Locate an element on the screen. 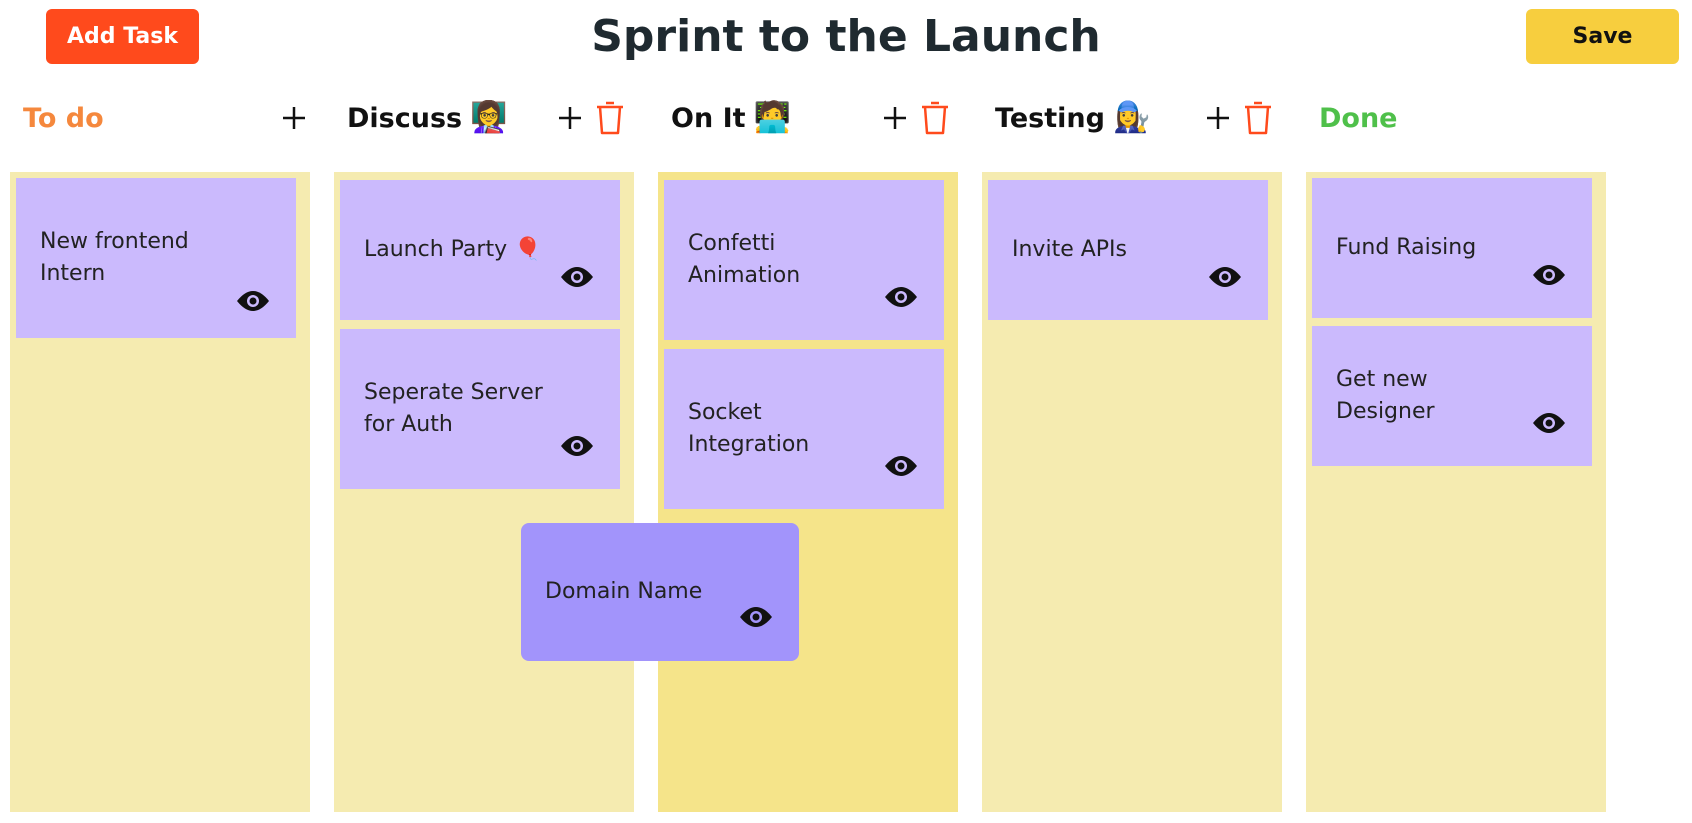 The width and height of the screenshot is (1692, 823). task-card-text: Confetti Animation is located at coordinates (744, 259).